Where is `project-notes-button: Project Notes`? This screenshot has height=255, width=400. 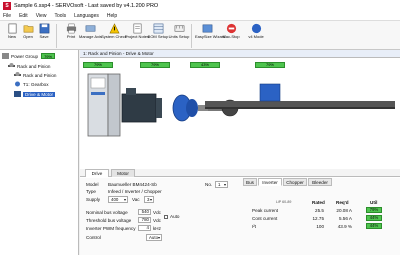 project-notes-button: Project Notes is located at coordinates (137, 36).